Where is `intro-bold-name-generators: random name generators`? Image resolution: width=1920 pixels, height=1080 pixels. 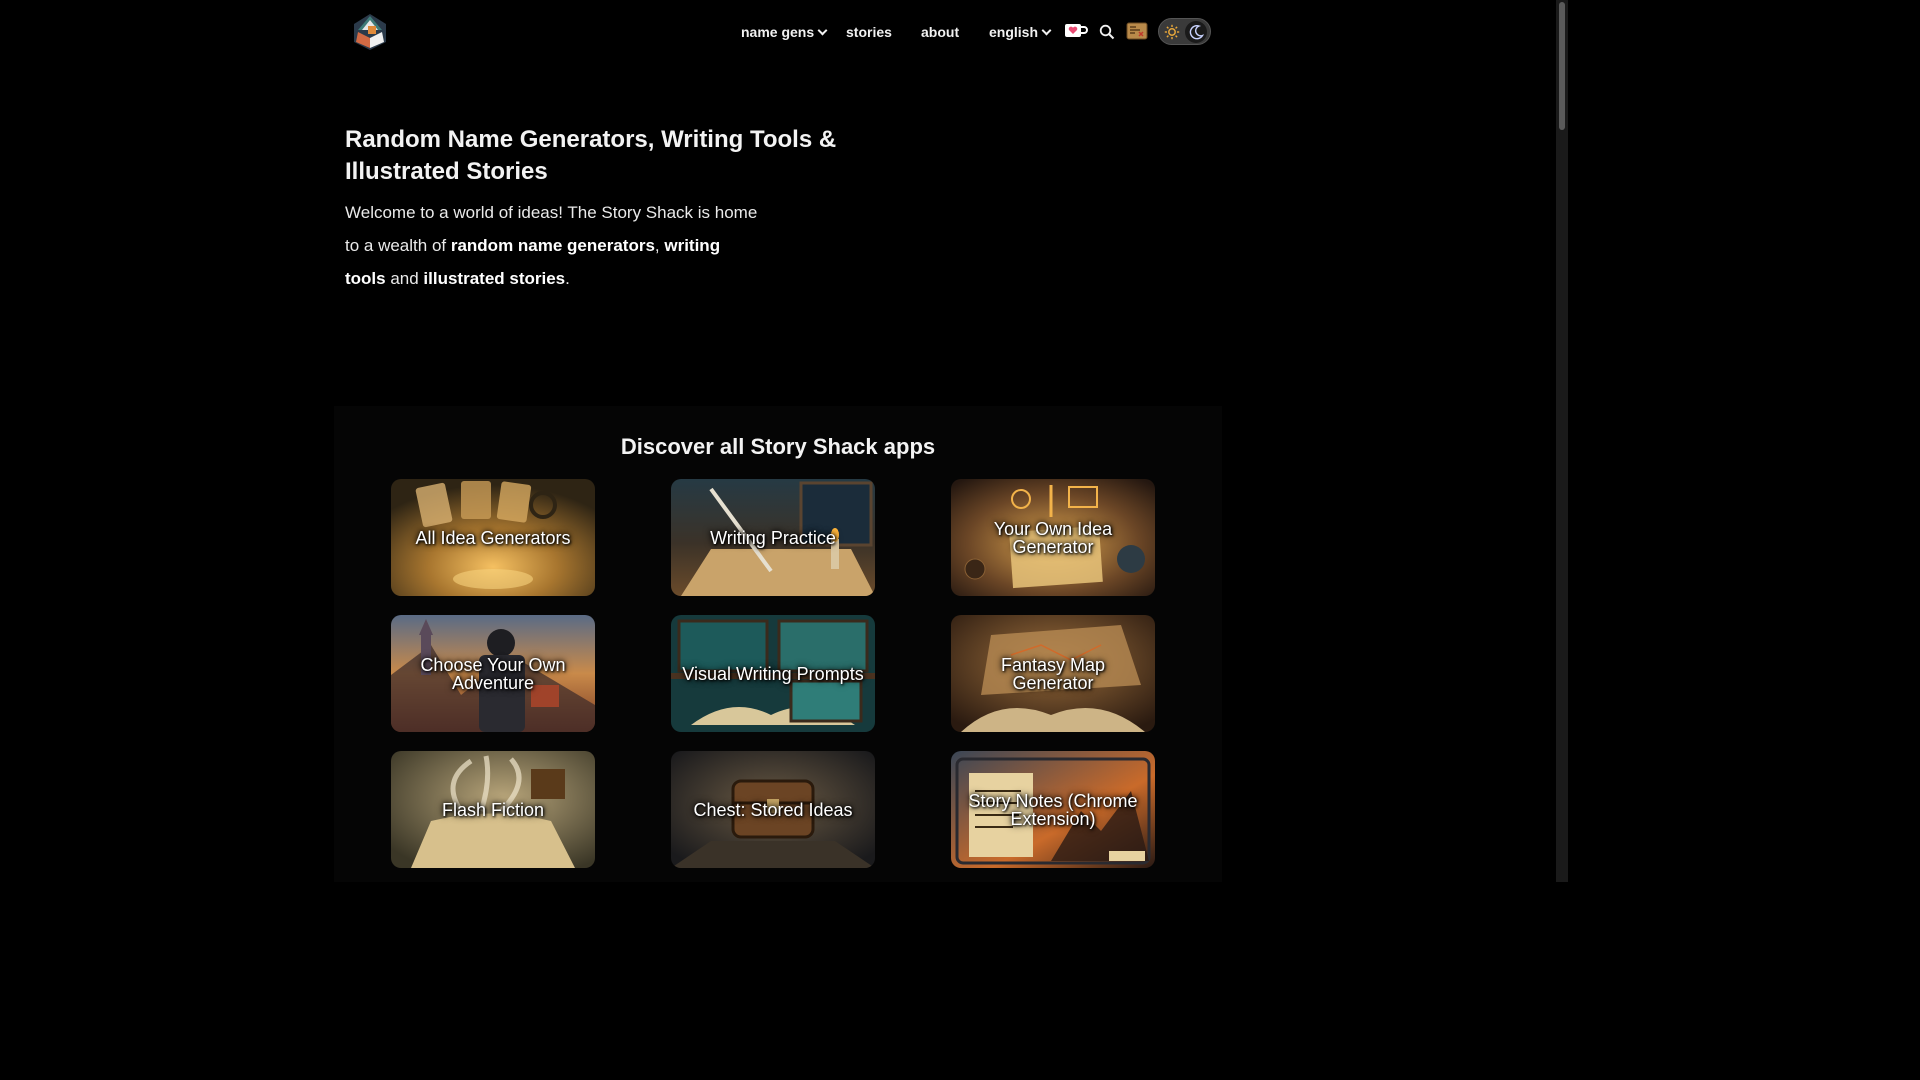 intro-bold-name-generators: random name generators is located at coordinates (552, 245).